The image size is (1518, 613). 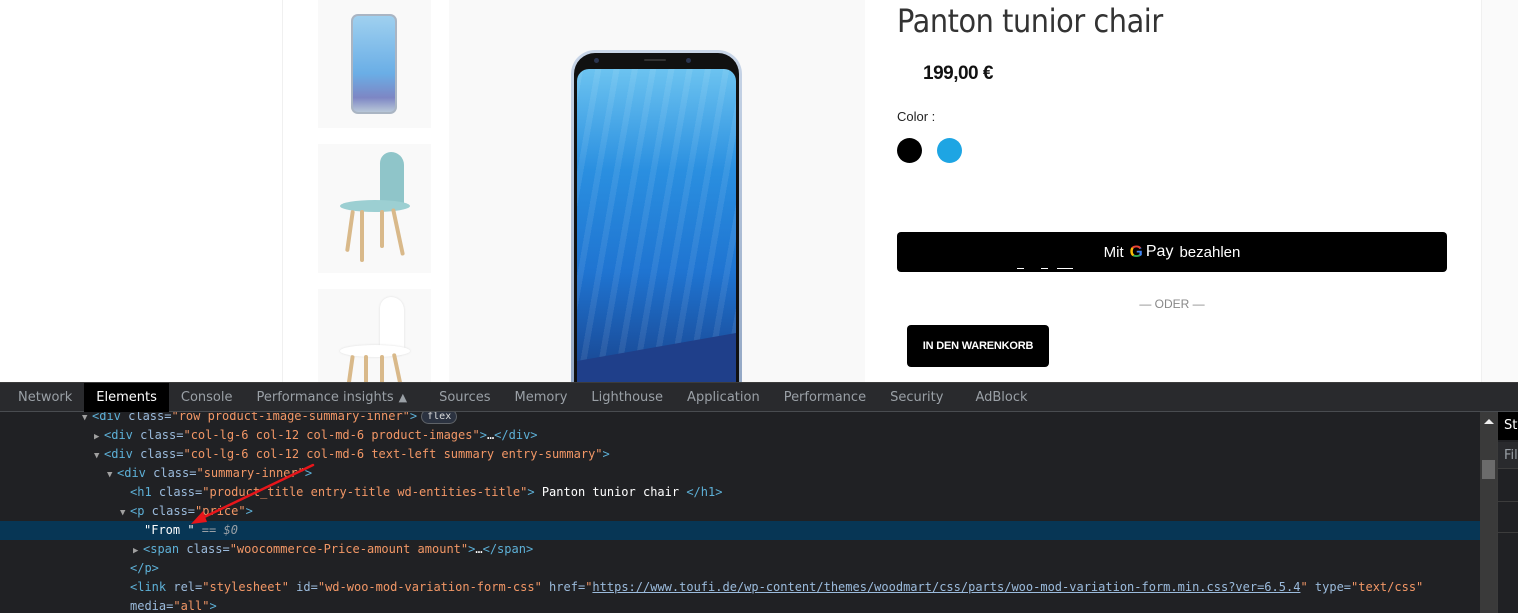 I want to click on color-swatch-black, so click(x=909, y=150).